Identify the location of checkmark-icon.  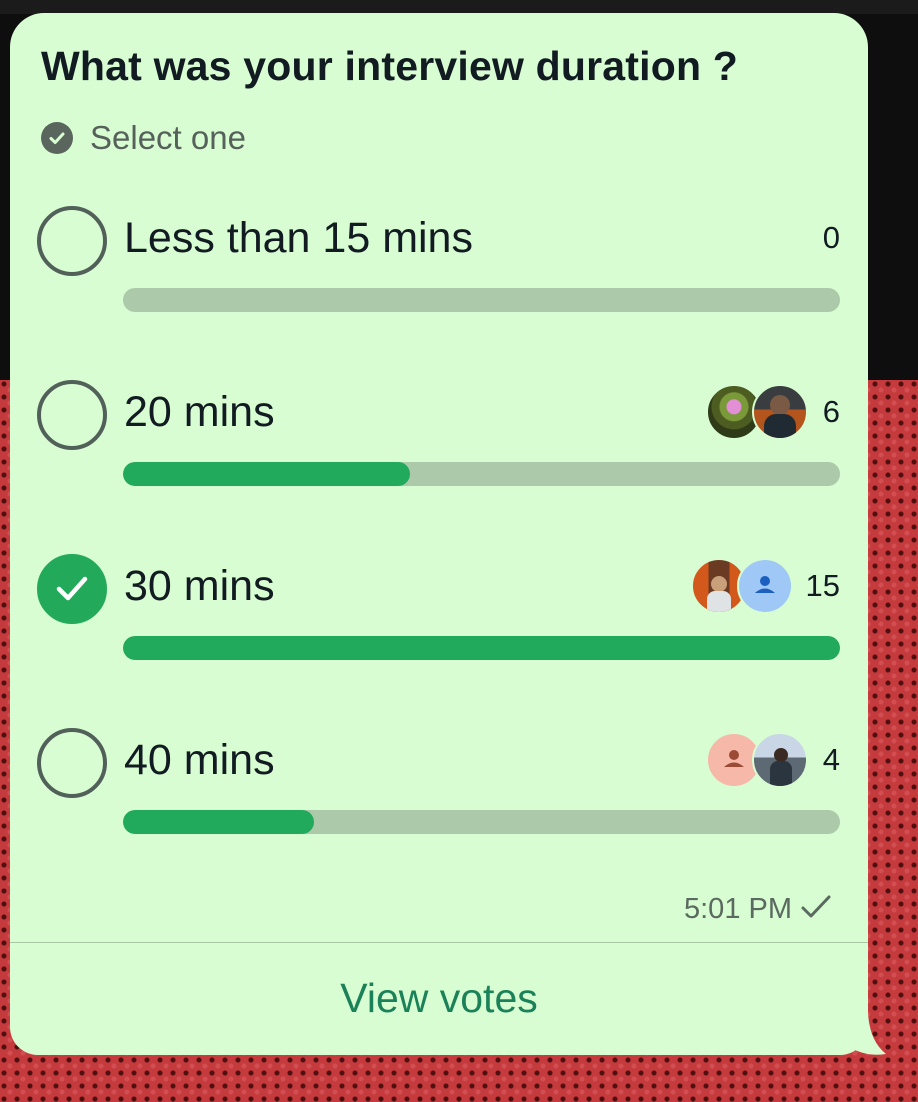
(72, 588).